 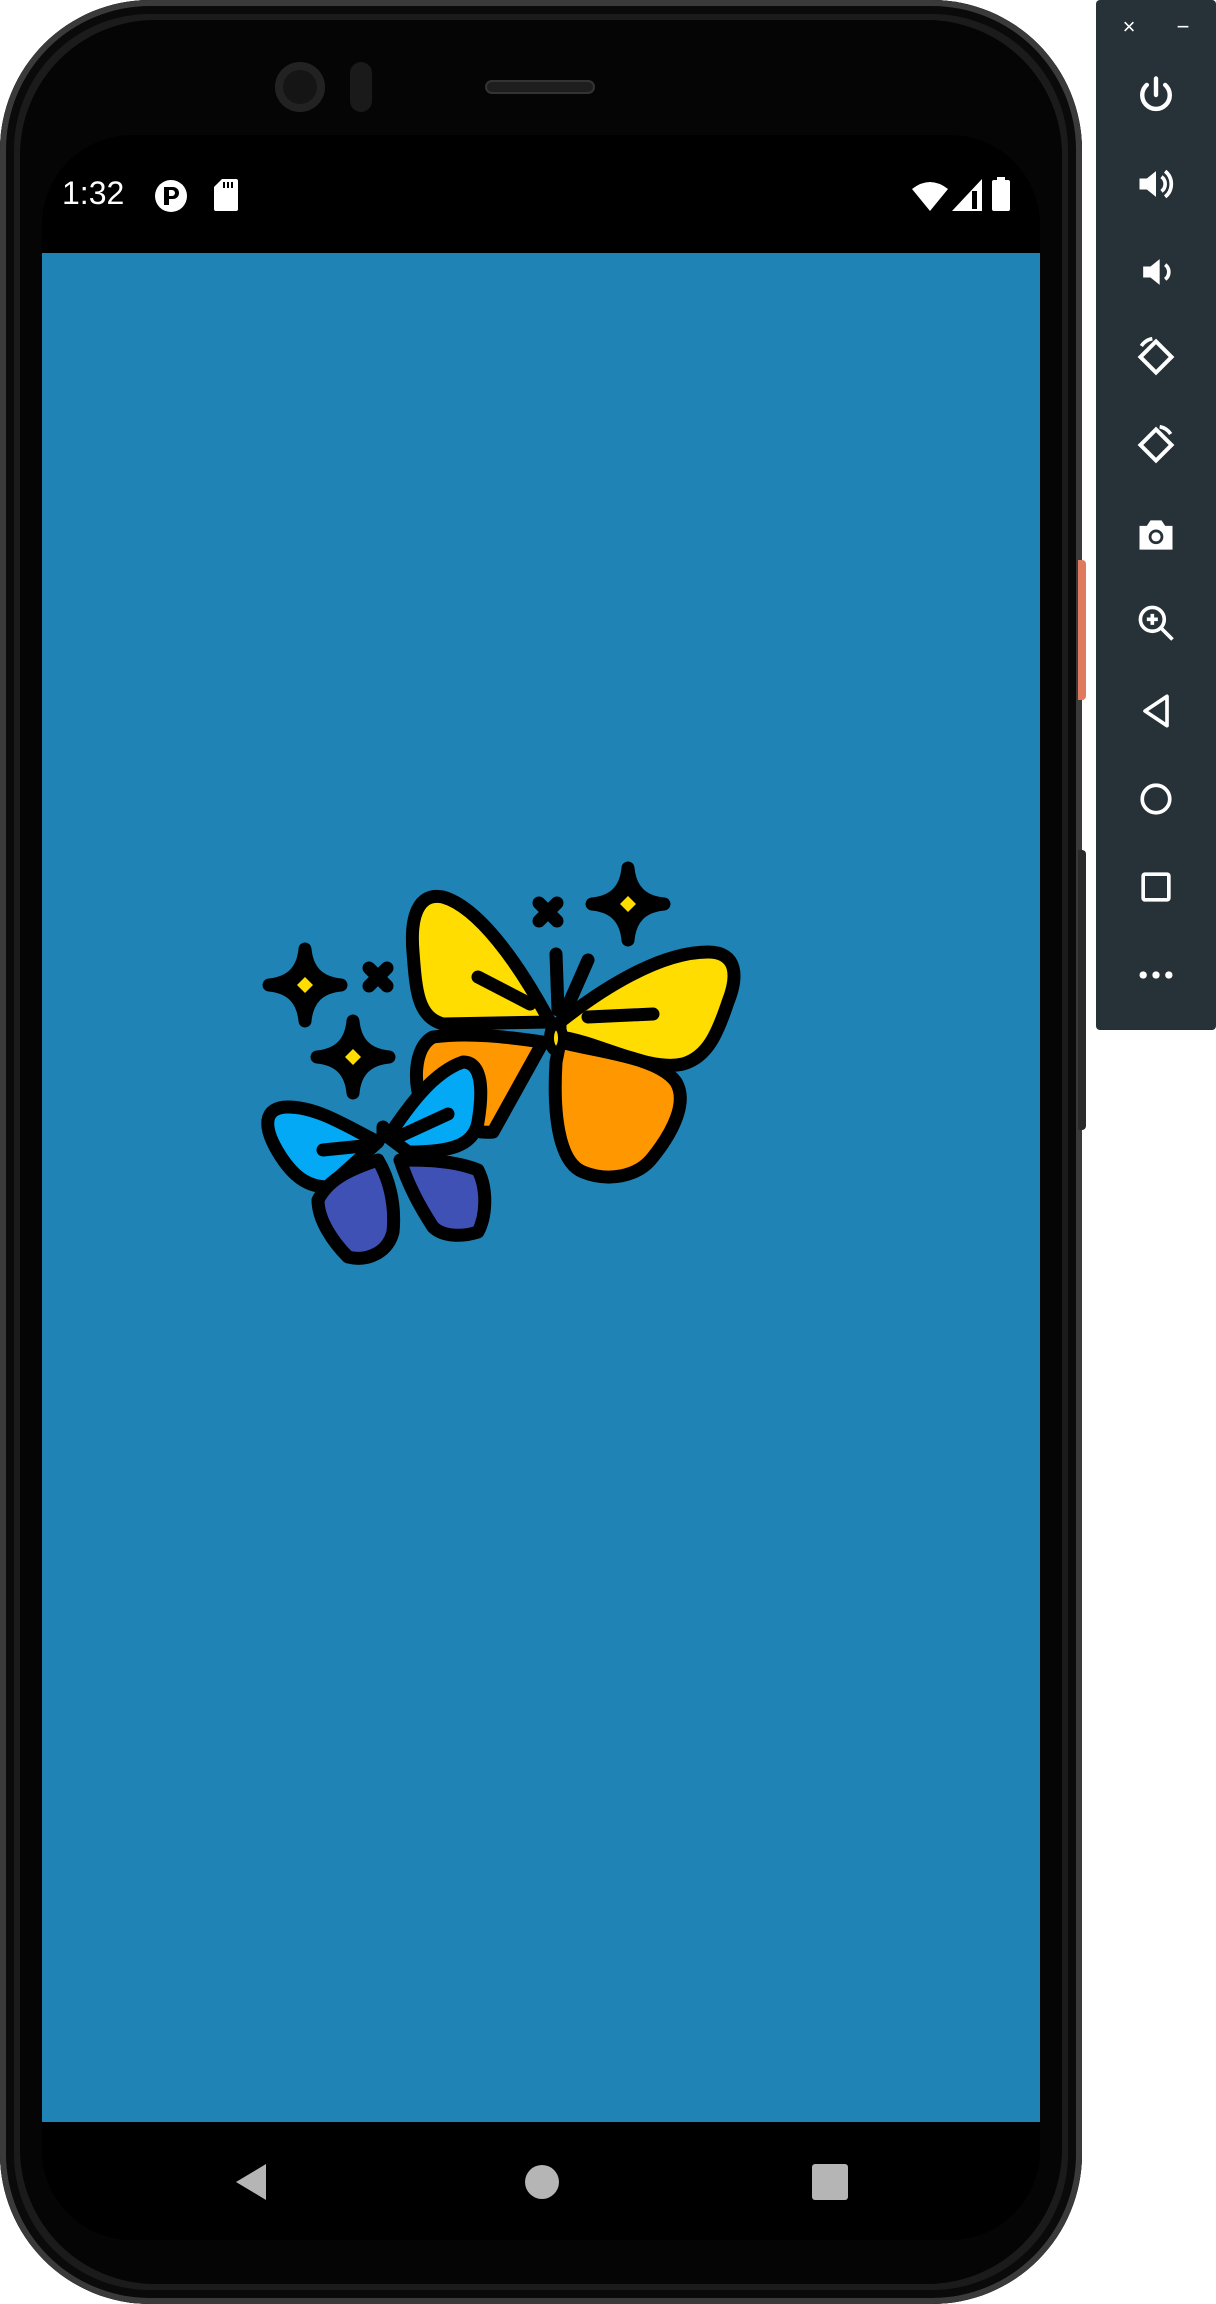 I want to click on emulator-toolbar: × −, so click(x=1156, y=515).